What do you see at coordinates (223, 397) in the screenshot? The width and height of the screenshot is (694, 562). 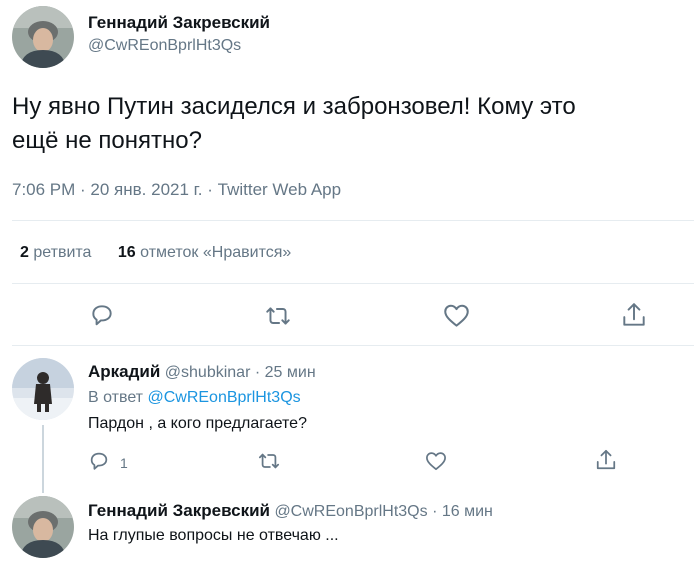 I see `reply-to-link: @CwREonBprlHt3Qs` at bounding box center [223, 397].